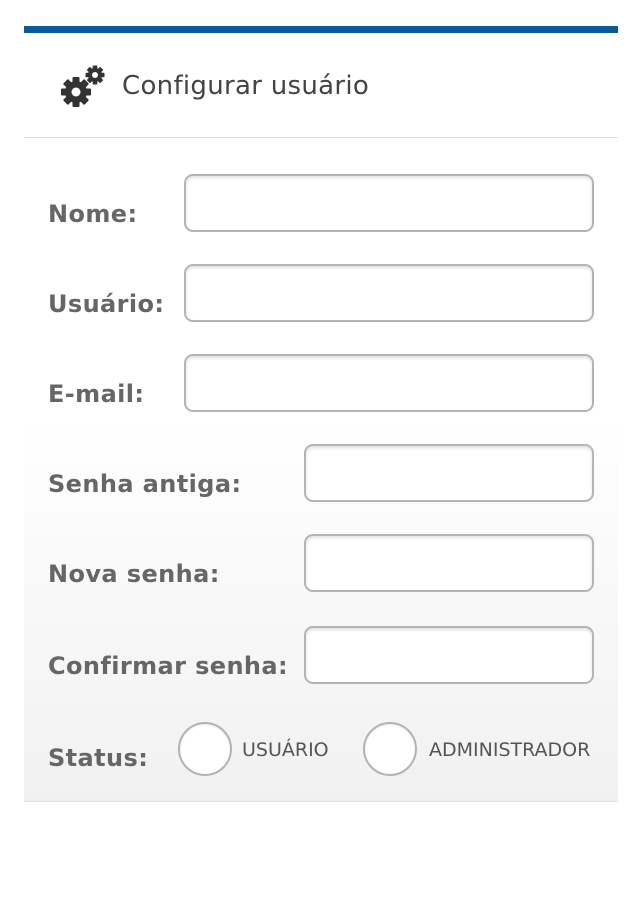 The height and width of the screenshot is (920, 640). What do you see at coordinates (96, 394) in the screenshot?
I see `email-label: E-mail:` at bounding box center [96, 394].